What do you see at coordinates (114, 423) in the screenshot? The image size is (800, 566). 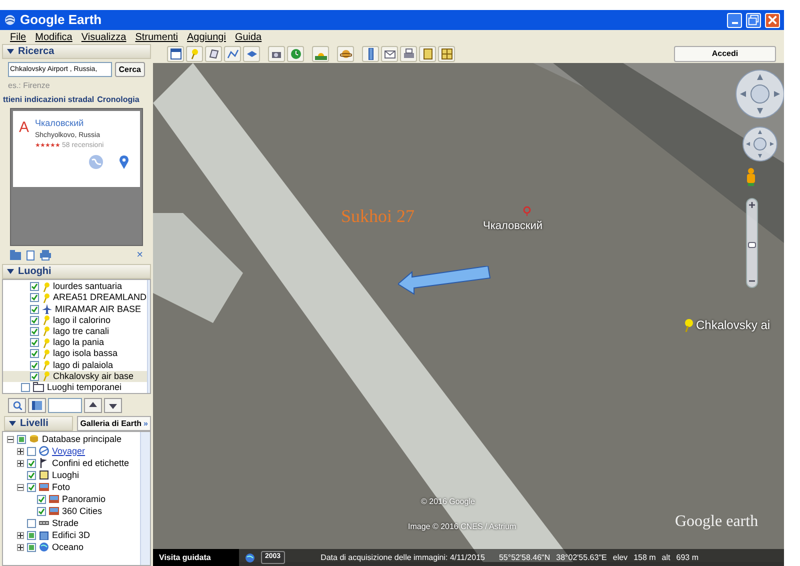 I see `gallery-button: Galleria di Earth »` at bounding box center [114, 423].